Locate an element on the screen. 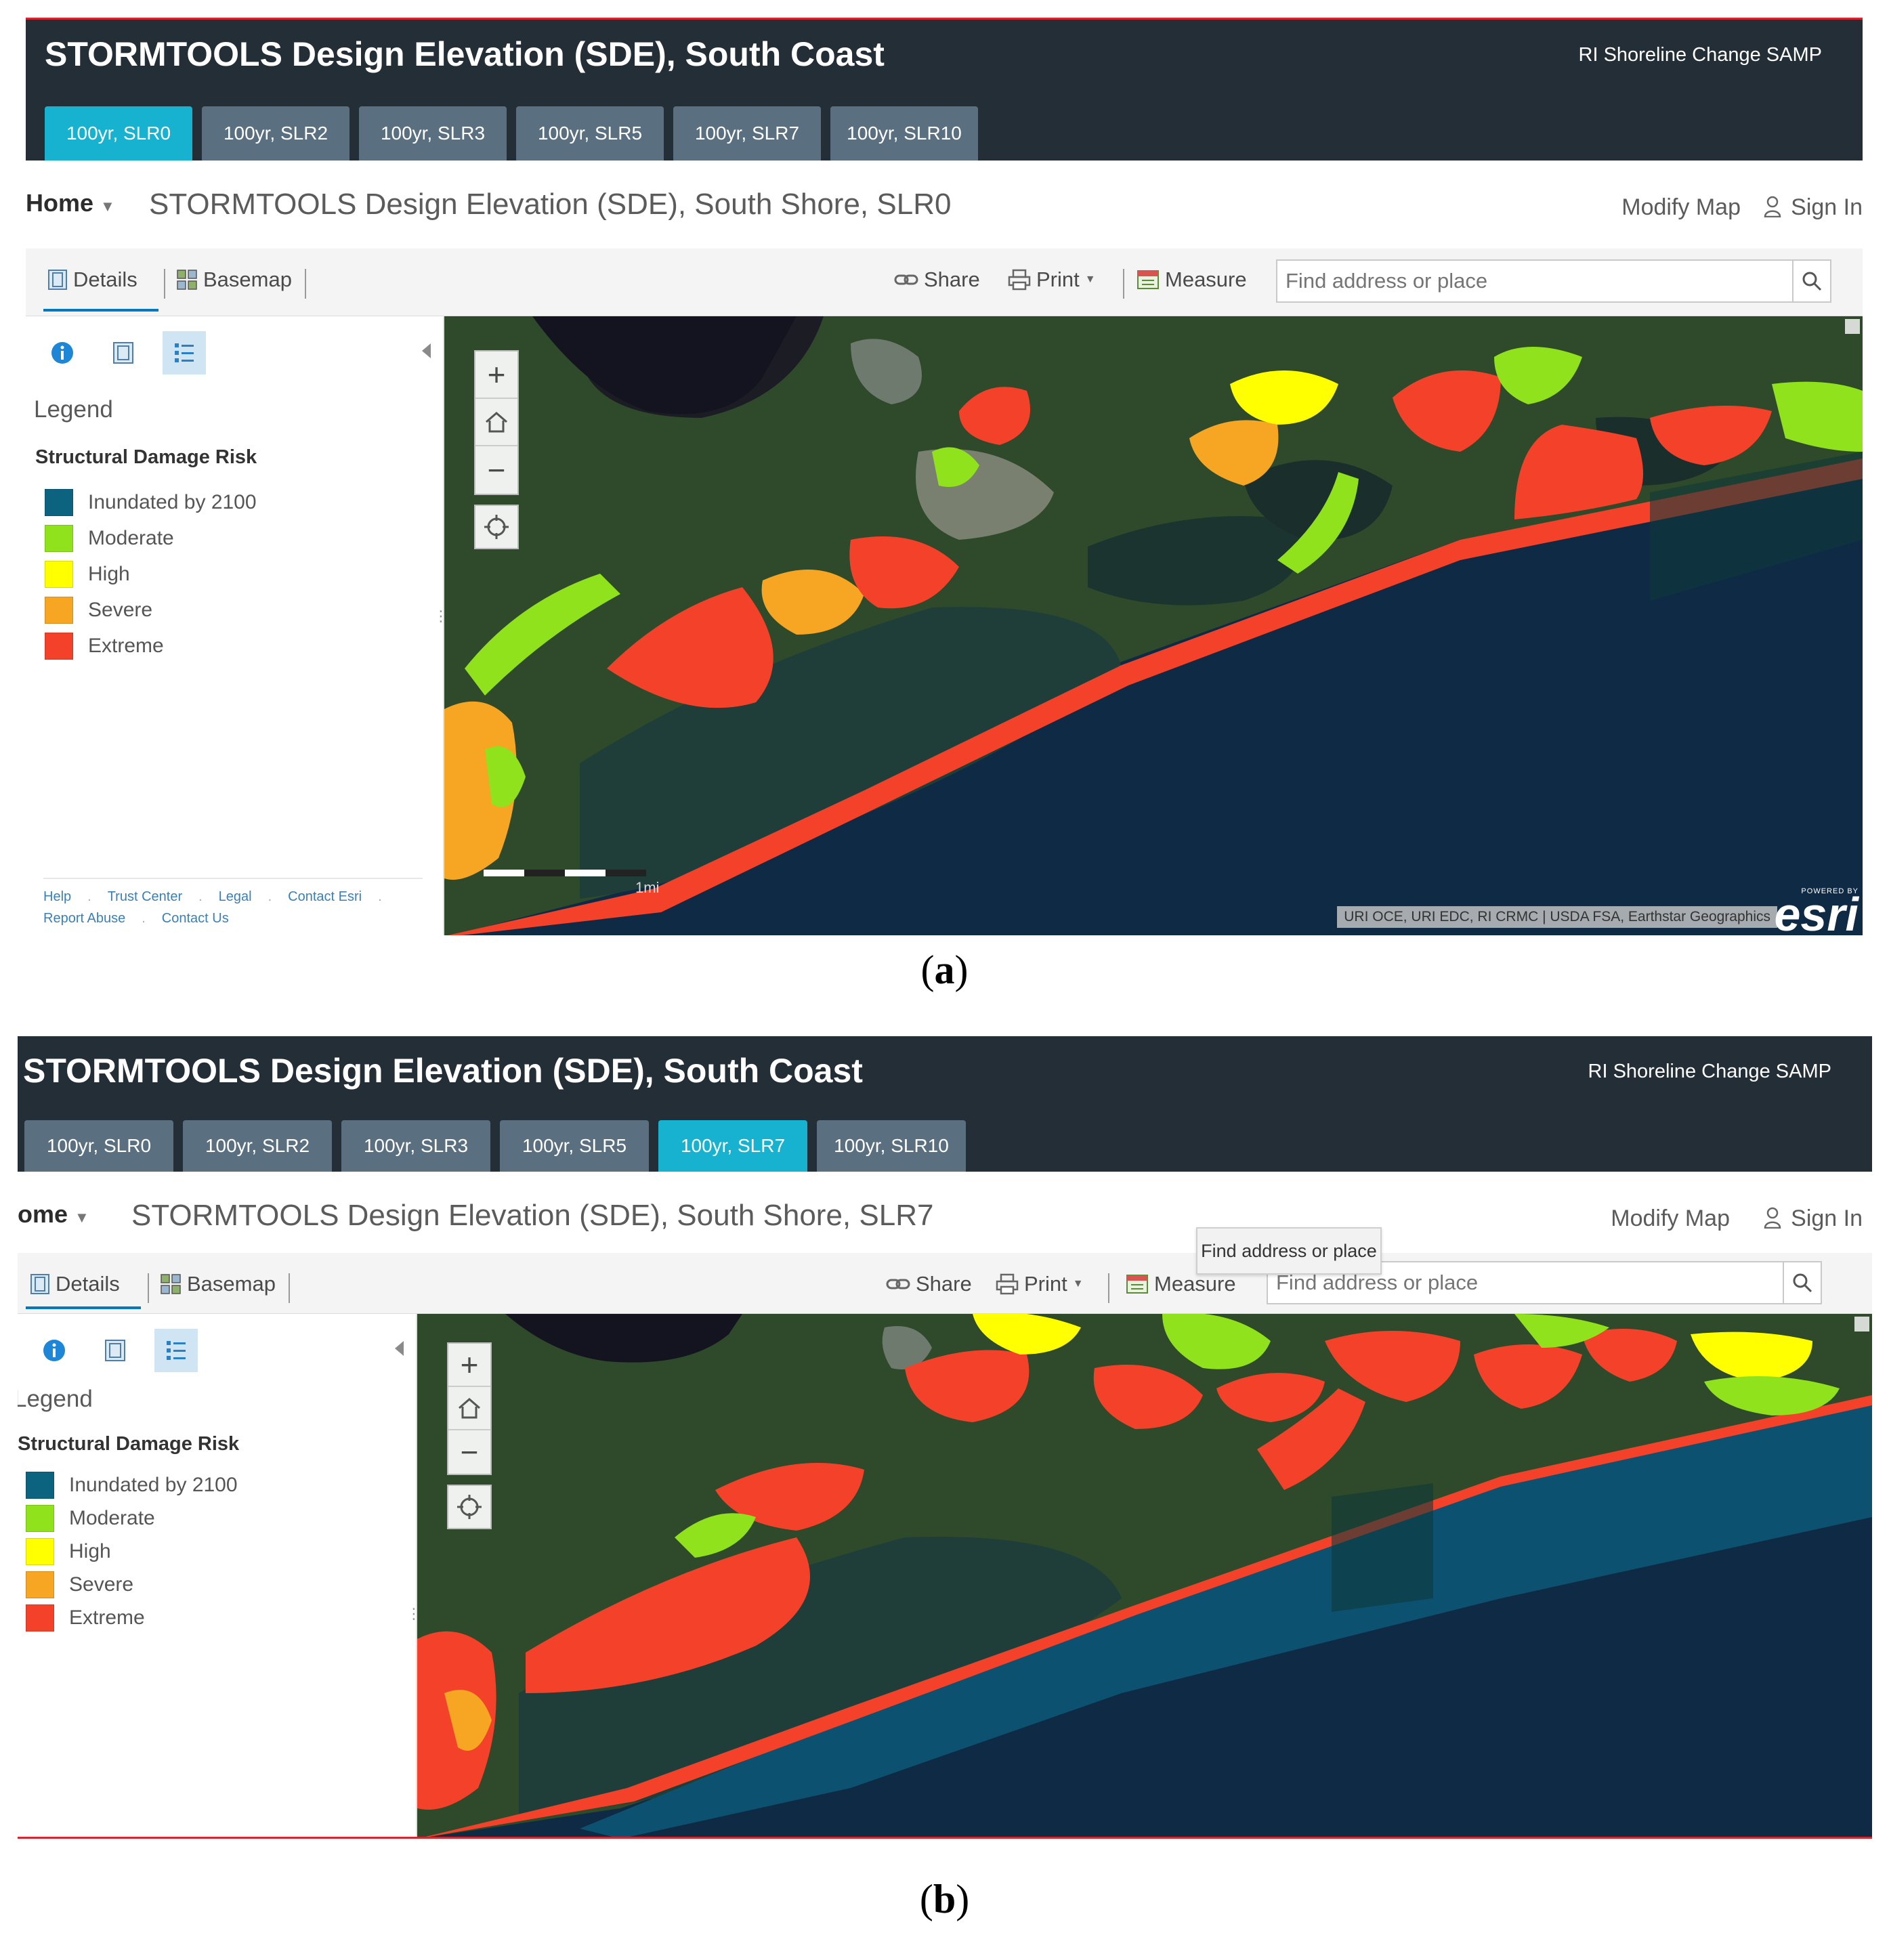 The height and width of the screenshot is (1960, 1889). footer-link-trust-center: Trust Center is located at coordinates (145, 896).